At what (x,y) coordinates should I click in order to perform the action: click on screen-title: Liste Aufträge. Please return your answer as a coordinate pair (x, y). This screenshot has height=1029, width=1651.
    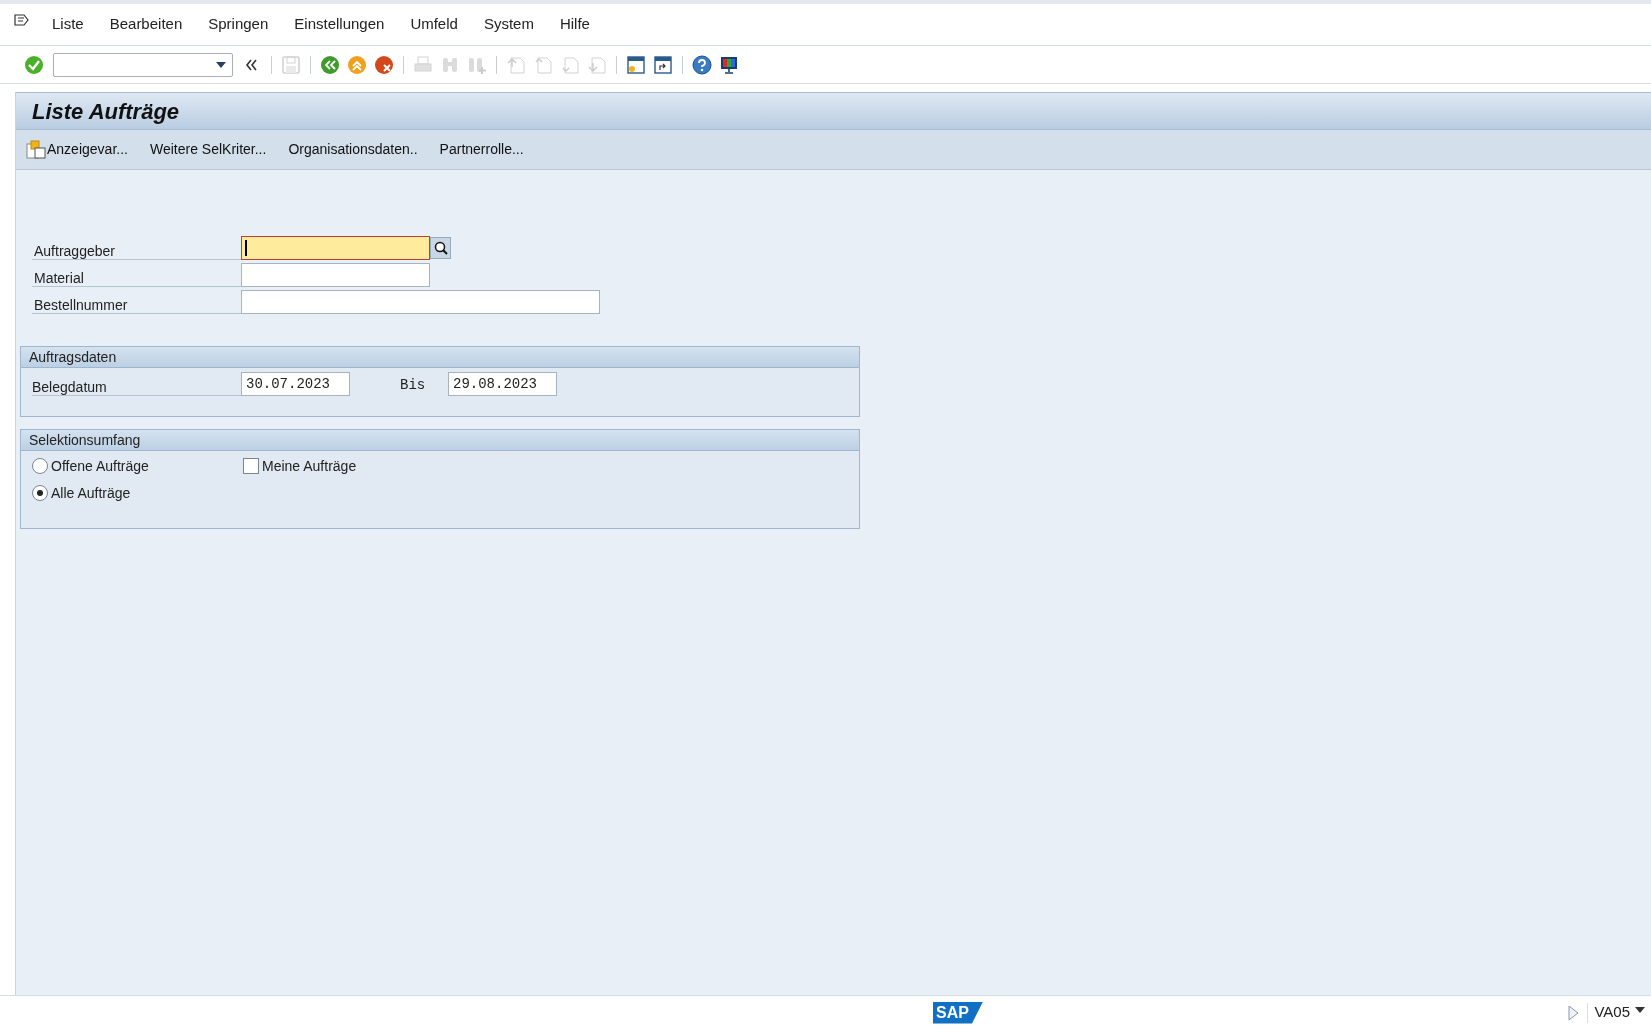
    Looking at the image, I should click on (106, 111).